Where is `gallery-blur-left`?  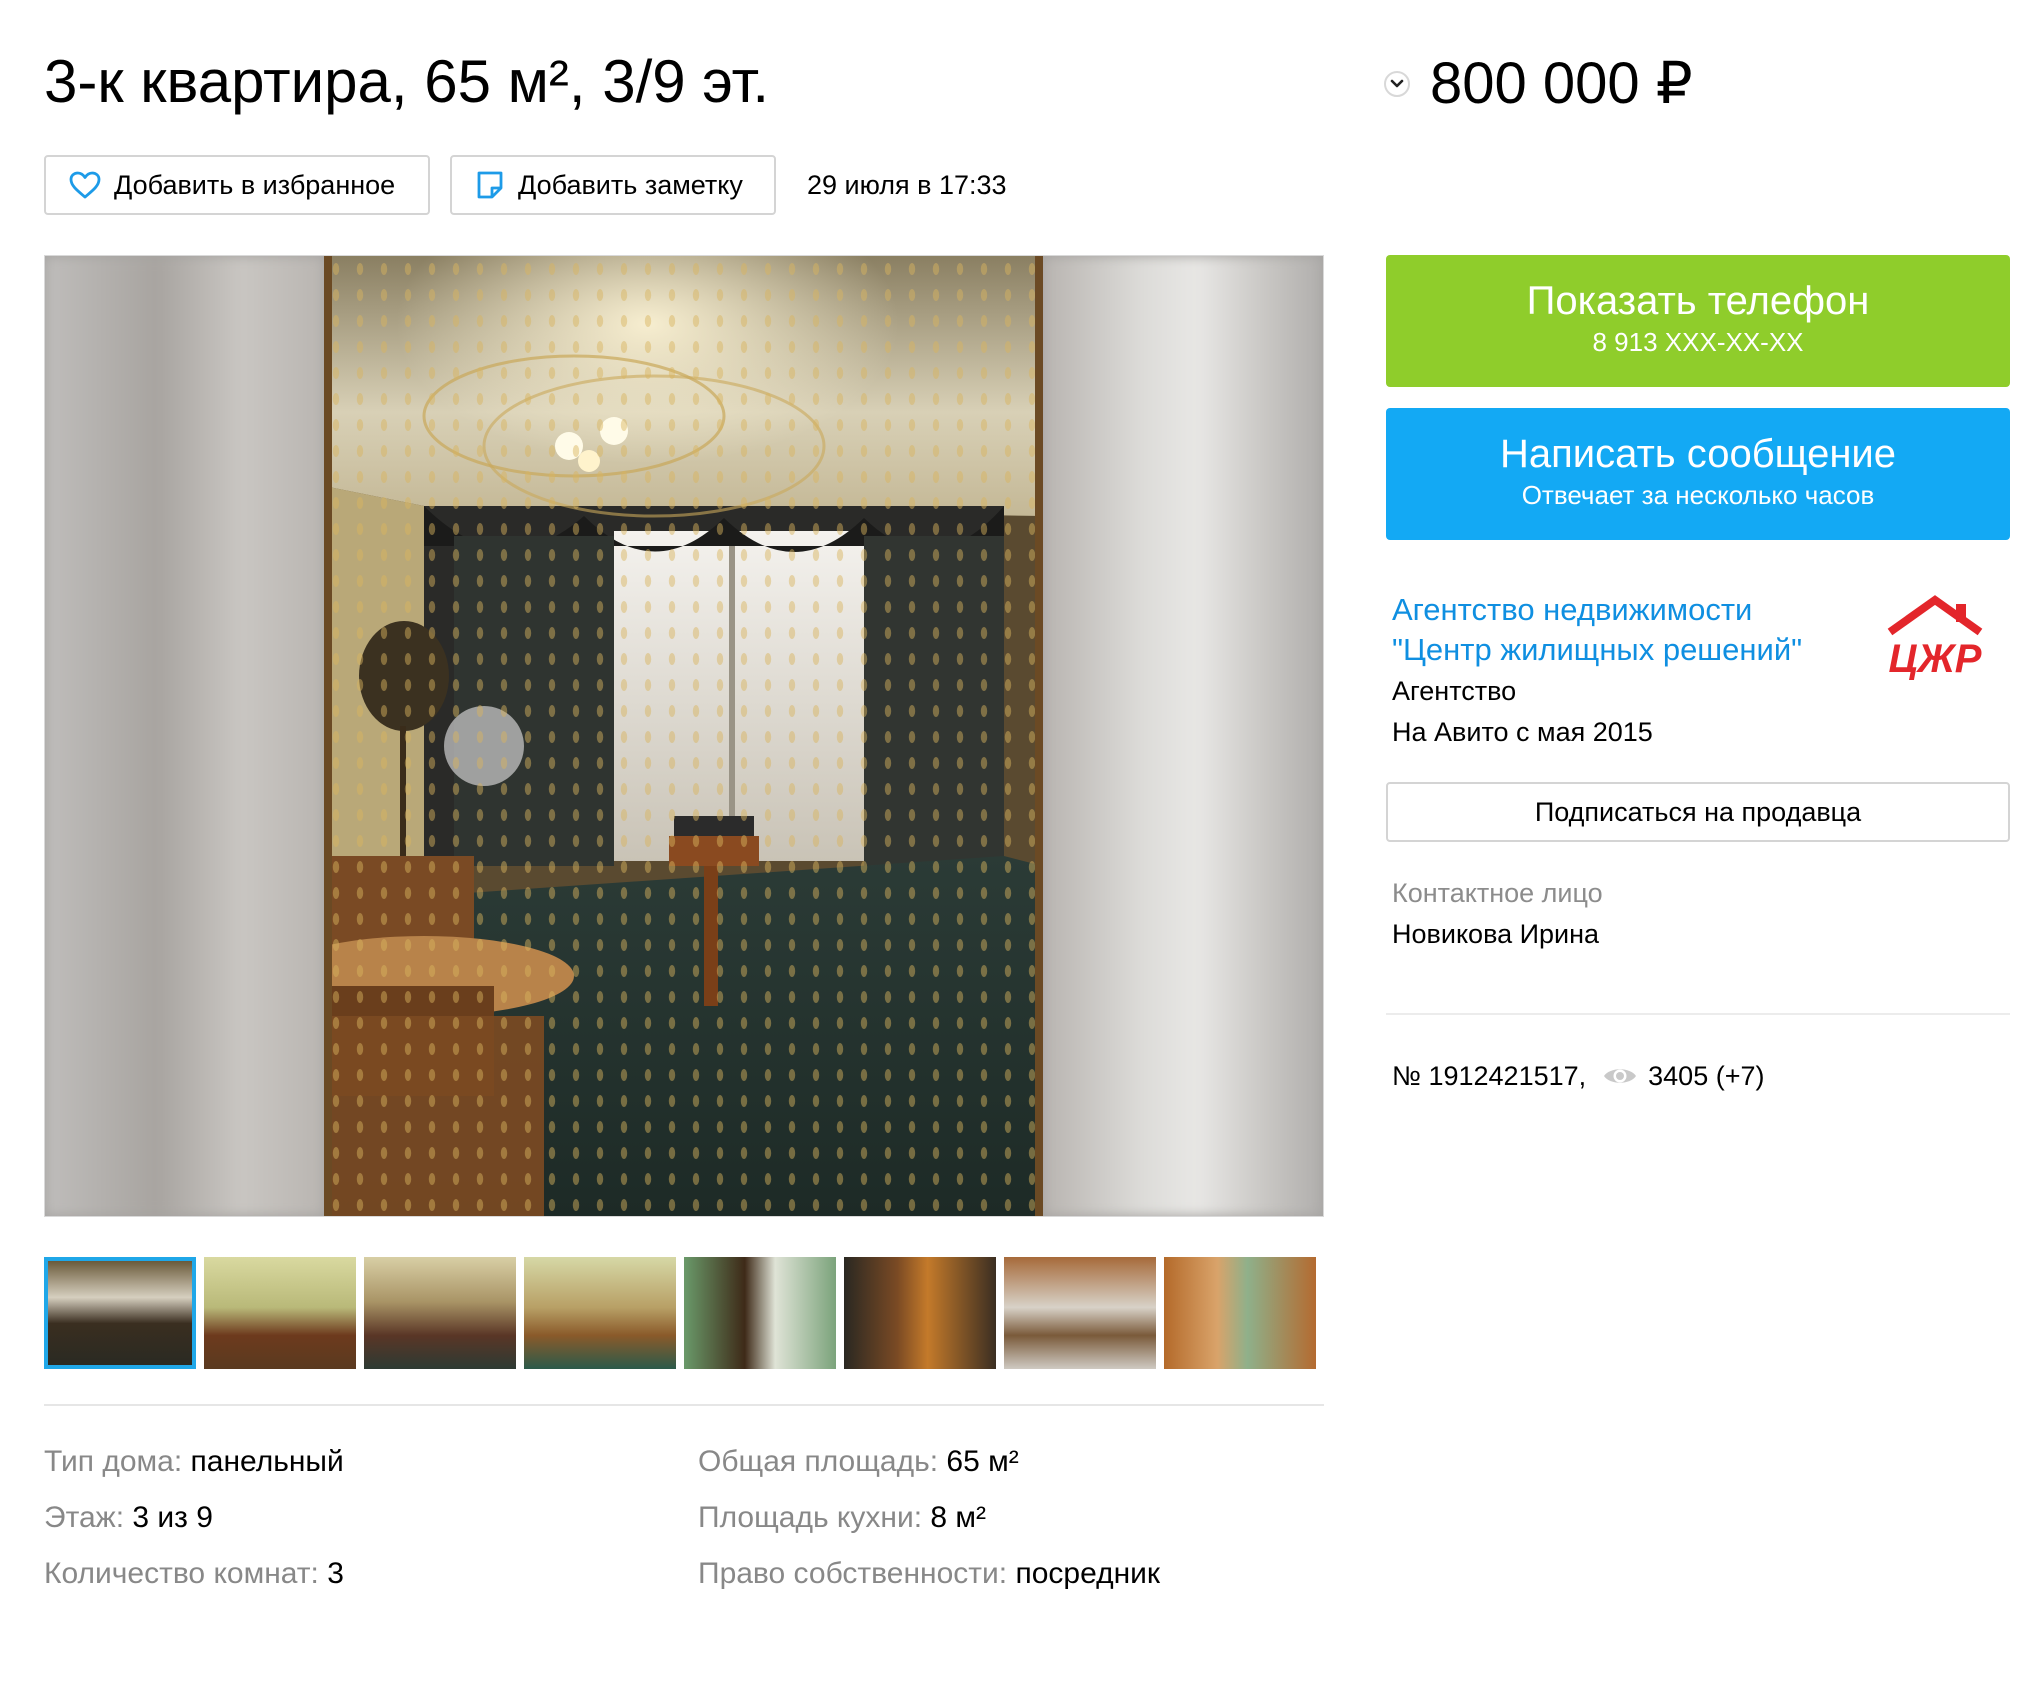 gallery-blur-left is located at coordinates (185, 736).